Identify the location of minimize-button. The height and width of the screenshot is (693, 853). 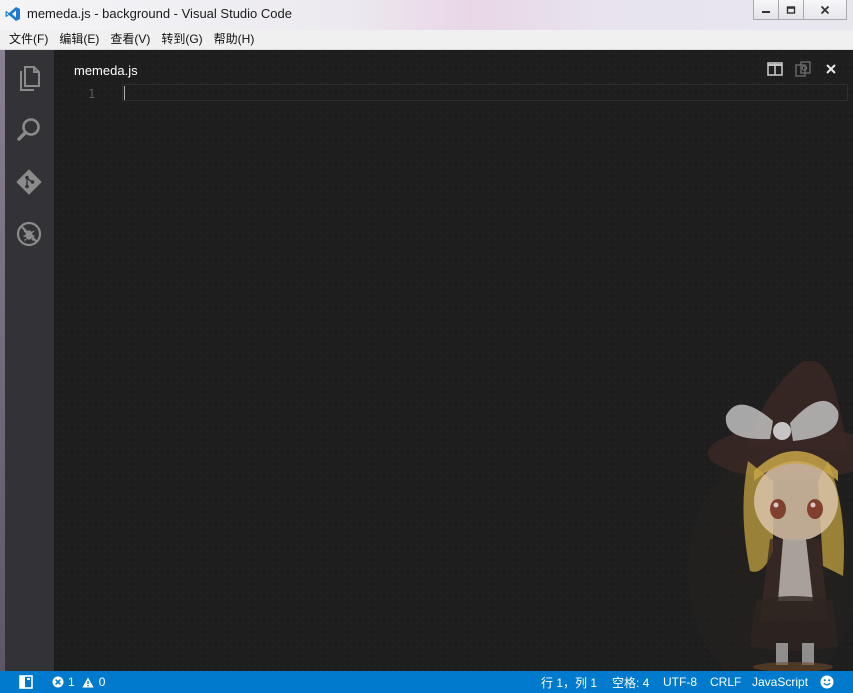
(766, 10).